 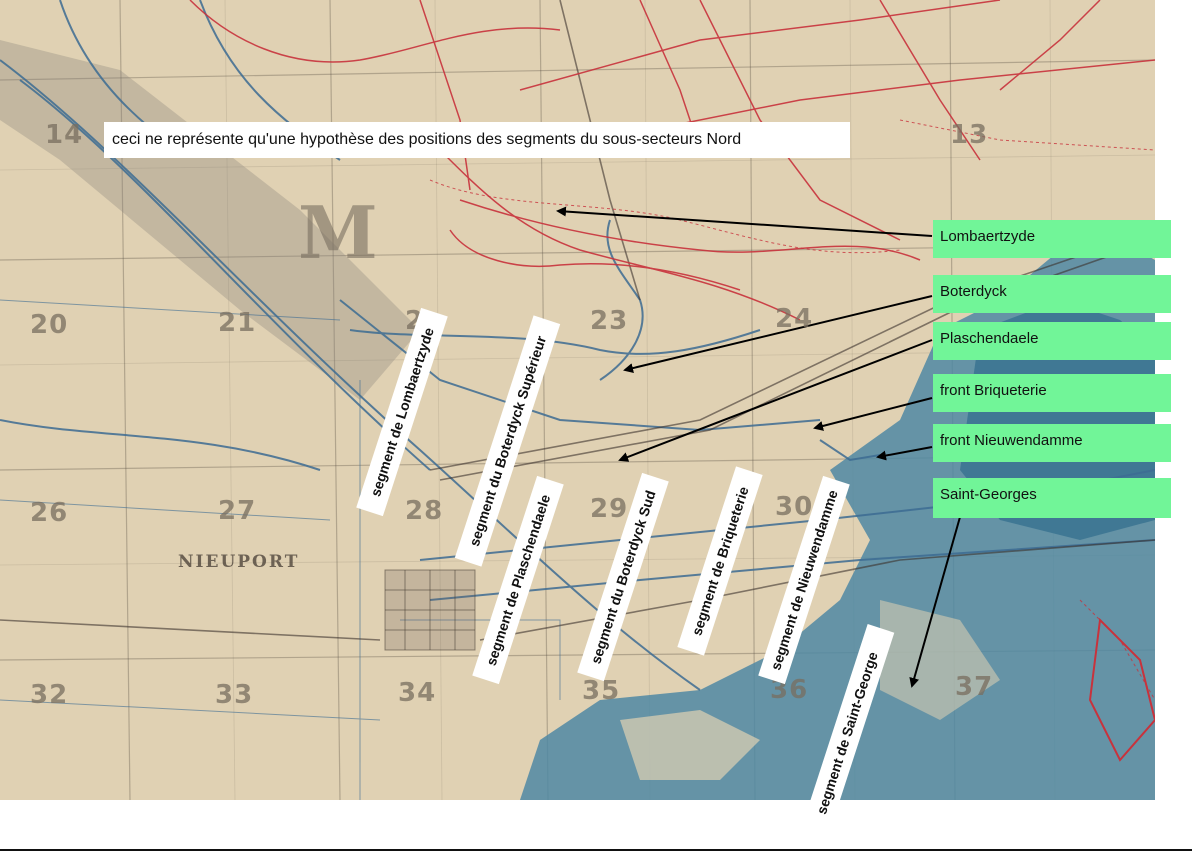 I want to click on page-divider, so click(x=596, y=850).